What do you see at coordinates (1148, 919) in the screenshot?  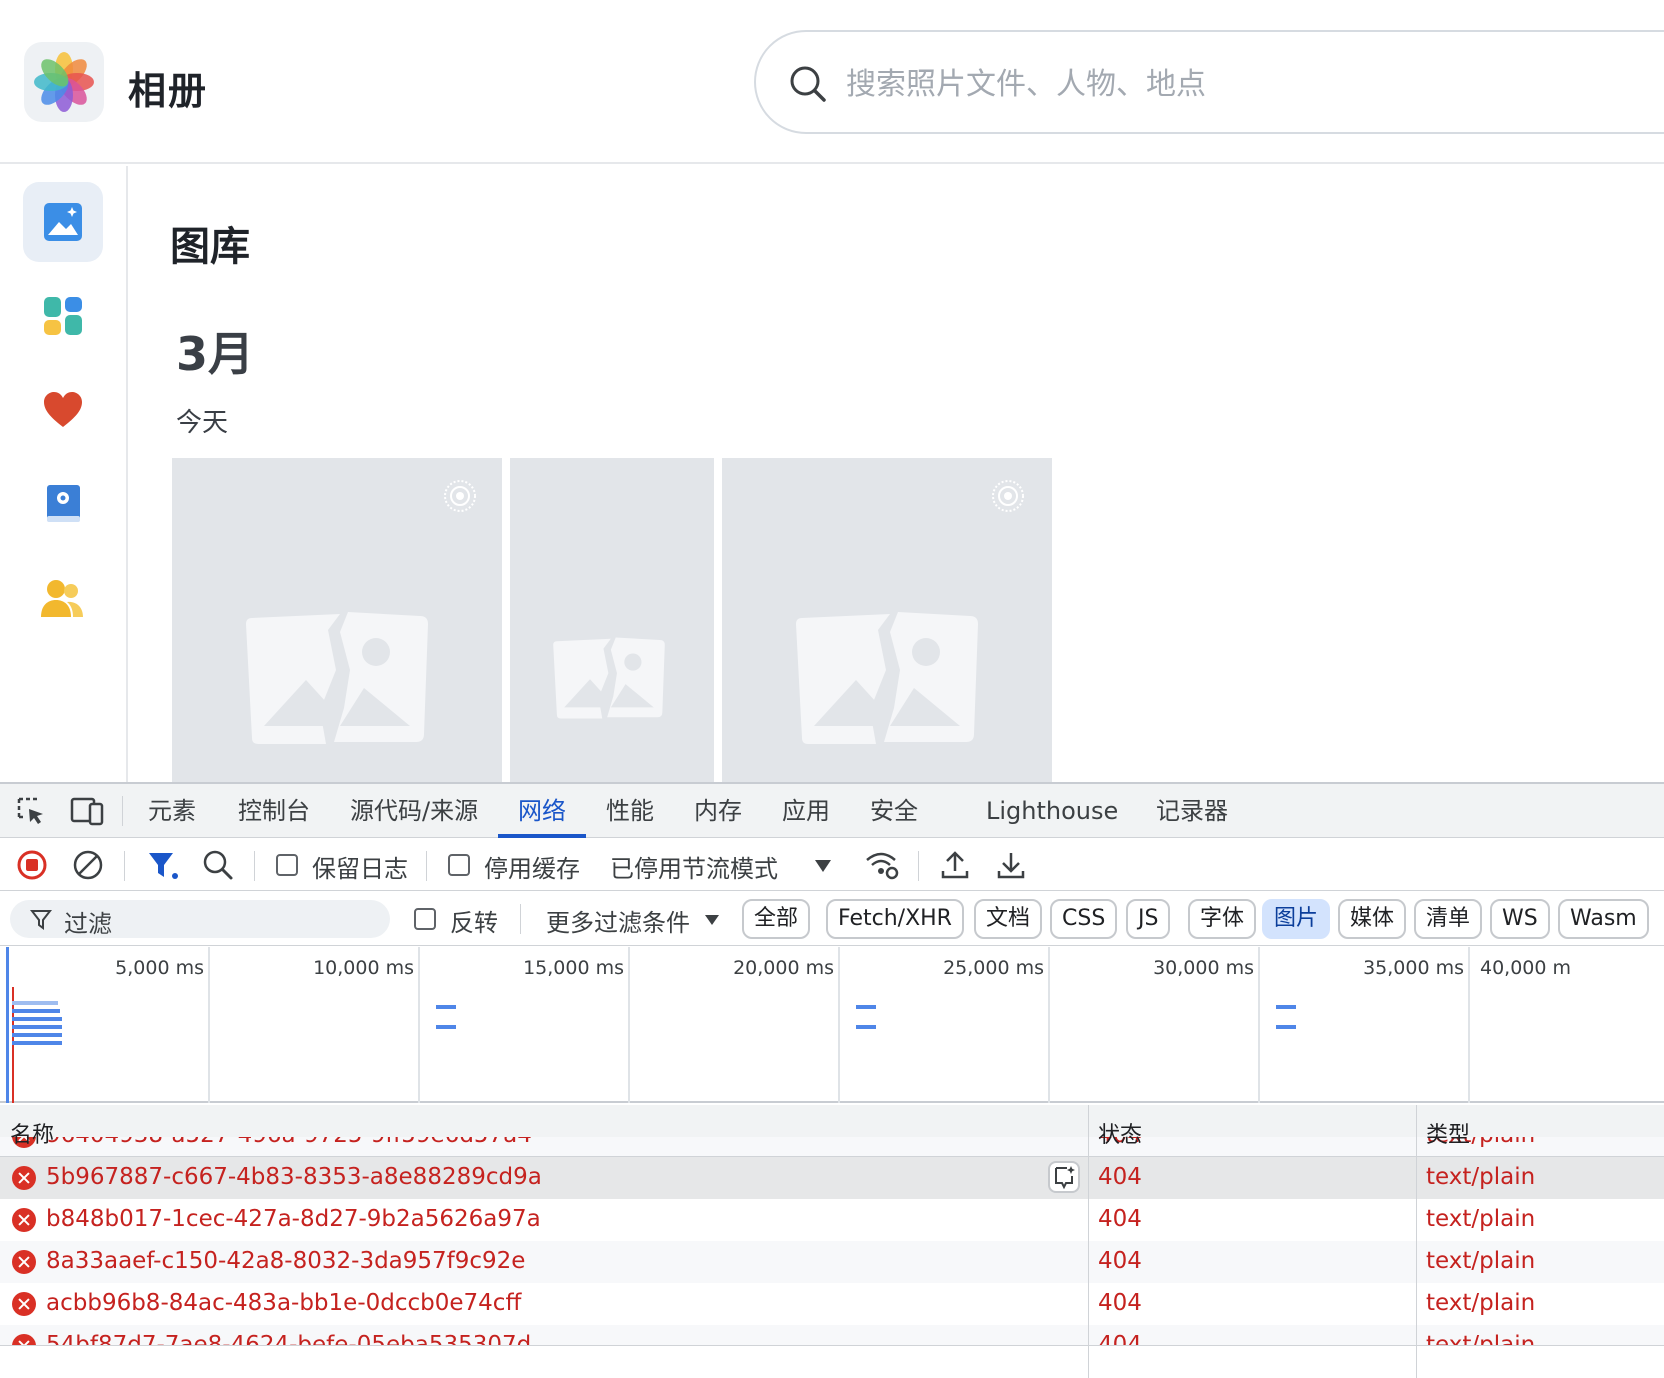 I see `chip-js: JS` at bounding box center [1148, 919].